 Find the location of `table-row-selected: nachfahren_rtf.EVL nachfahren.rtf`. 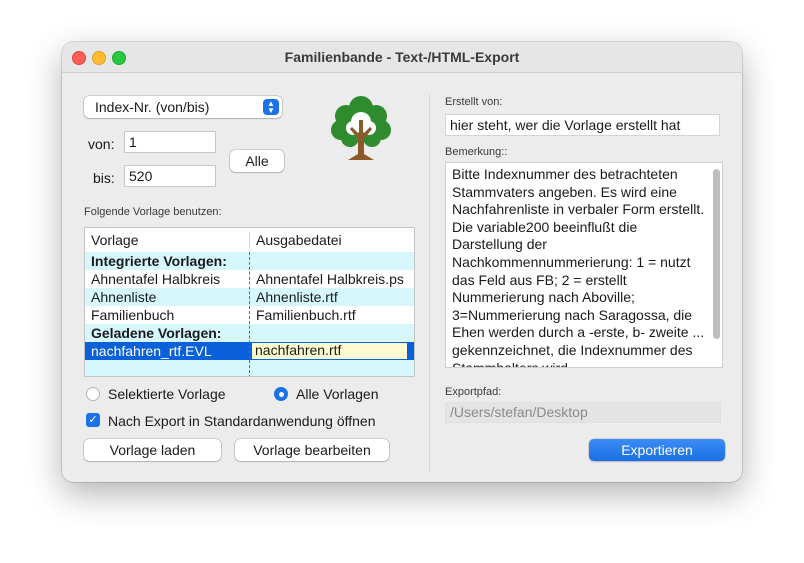

table-row-selected: nachfahren_rtf.EVL nachfahren.rtf is located at coordinates (249, 351).